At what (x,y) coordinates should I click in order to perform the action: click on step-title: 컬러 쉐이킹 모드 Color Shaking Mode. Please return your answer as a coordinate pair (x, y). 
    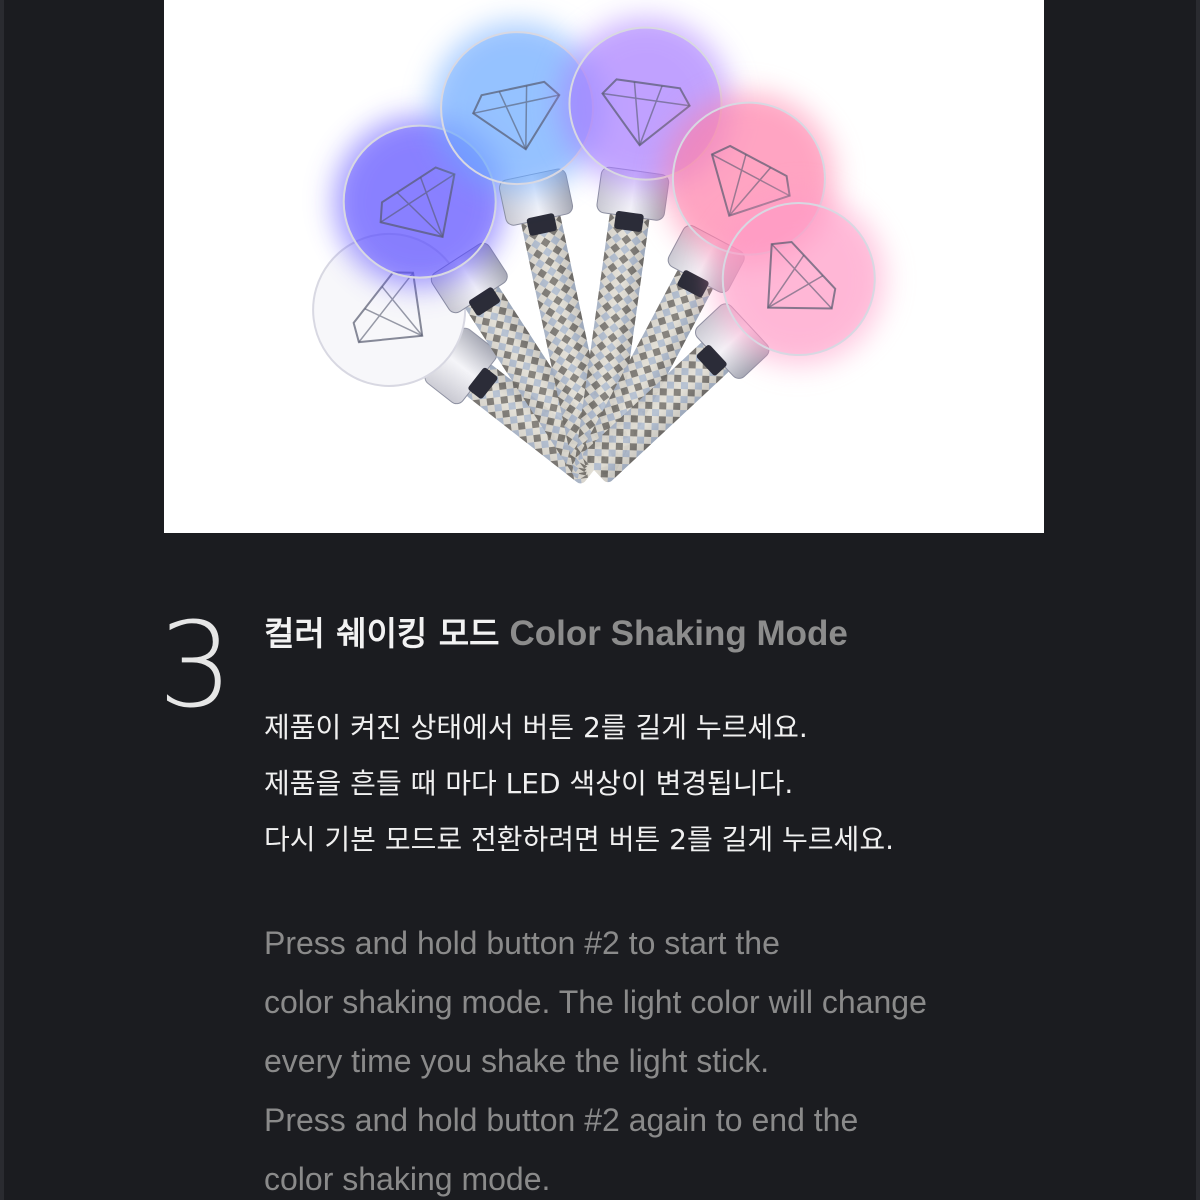
    Looking at the image, I should click on (556, 634).